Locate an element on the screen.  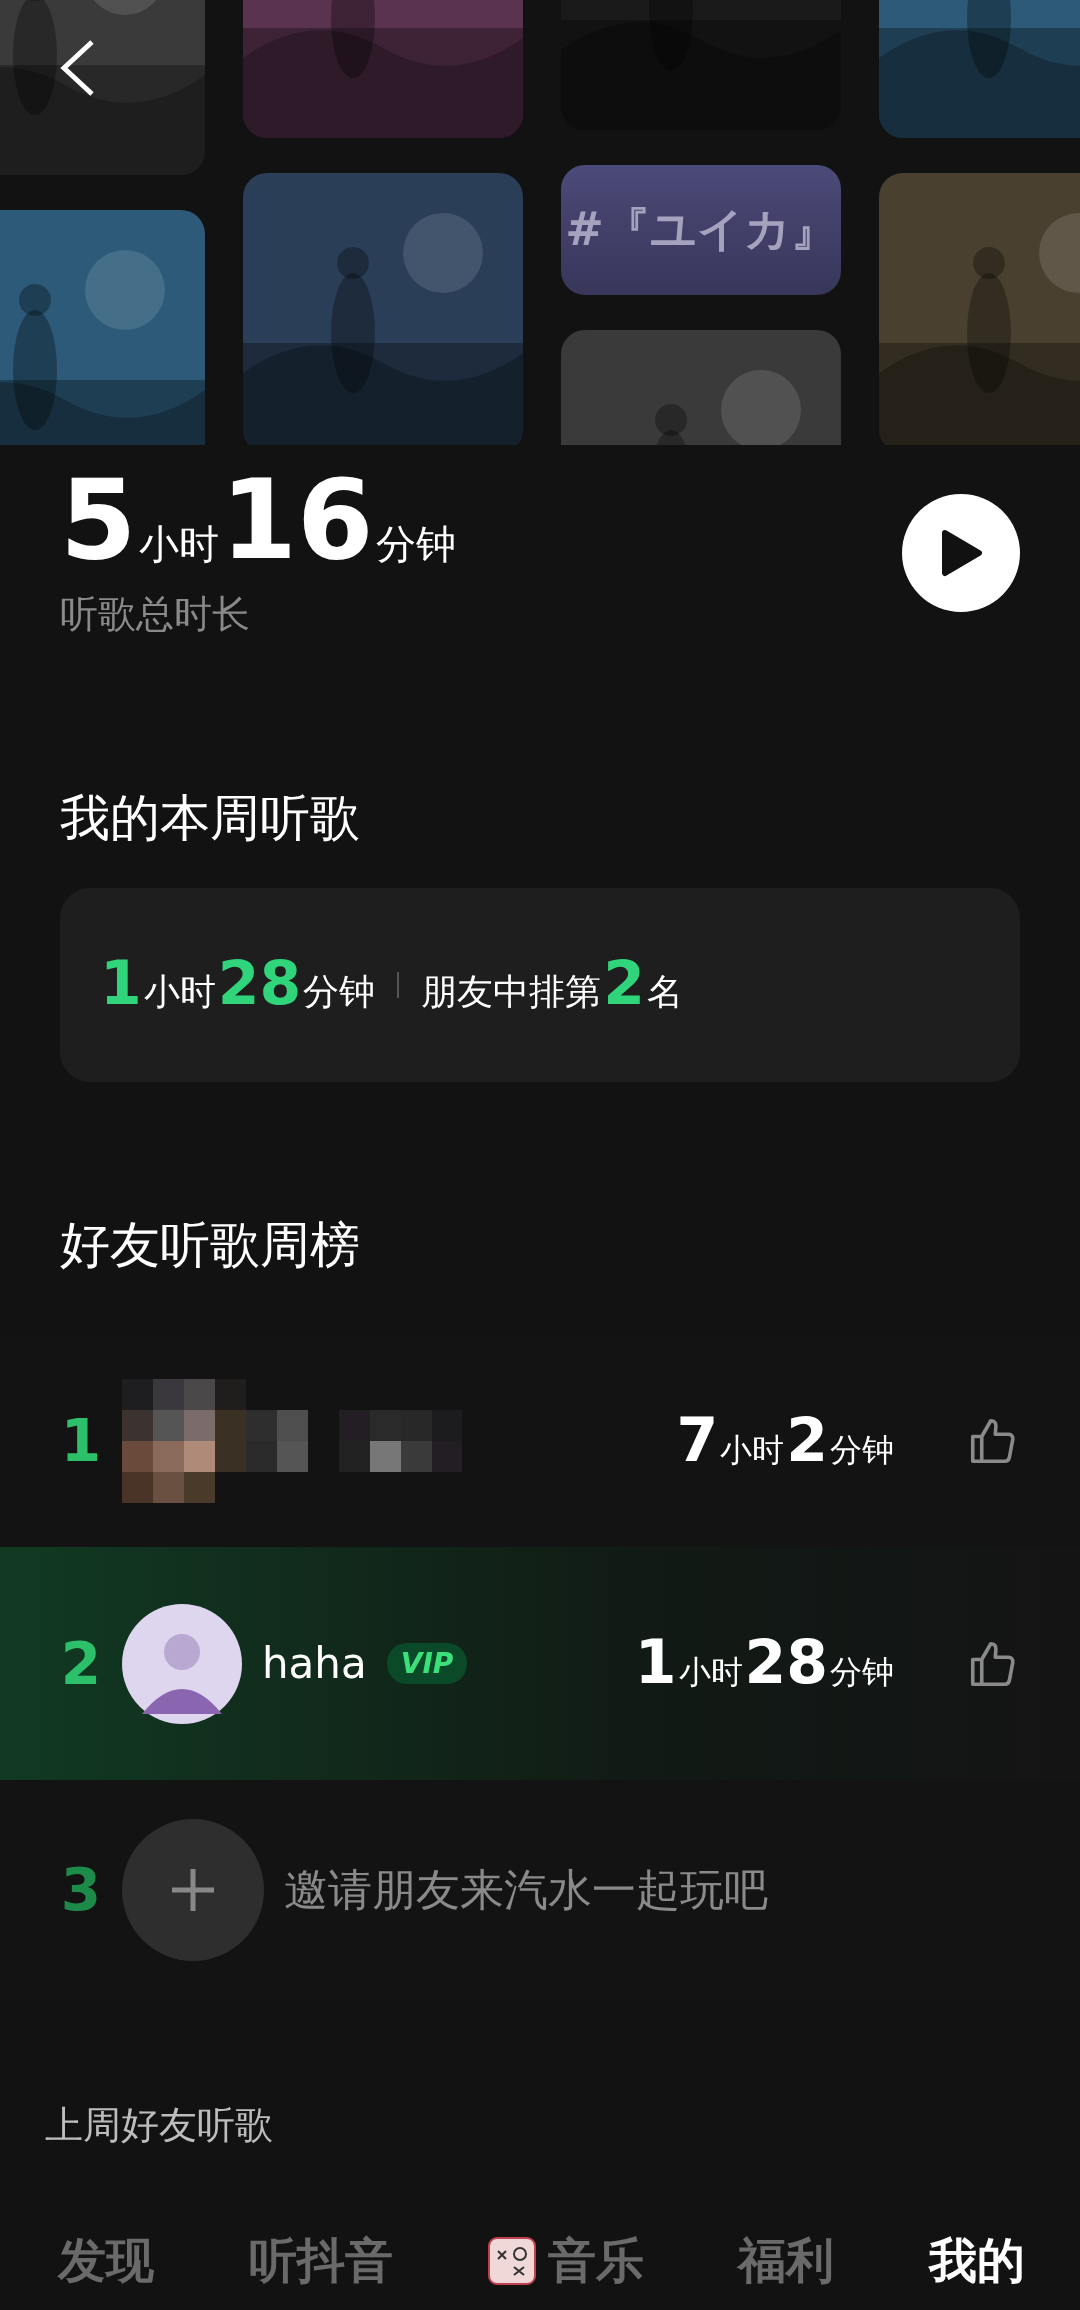
user-name: haha is located at coordinates (314, 1663).